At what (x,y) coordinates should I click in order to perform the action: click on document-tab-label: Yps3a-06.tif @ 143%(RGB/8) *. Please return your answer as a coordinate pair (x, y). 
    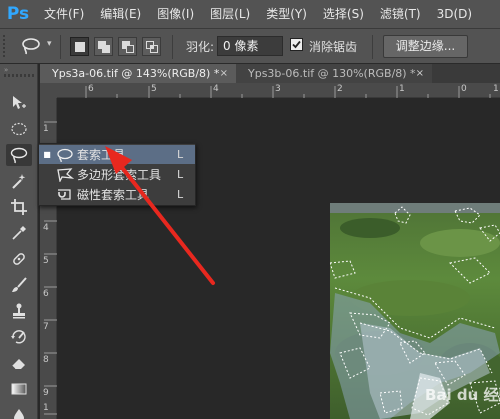
    Looking at the image, I should click on (136, 73).